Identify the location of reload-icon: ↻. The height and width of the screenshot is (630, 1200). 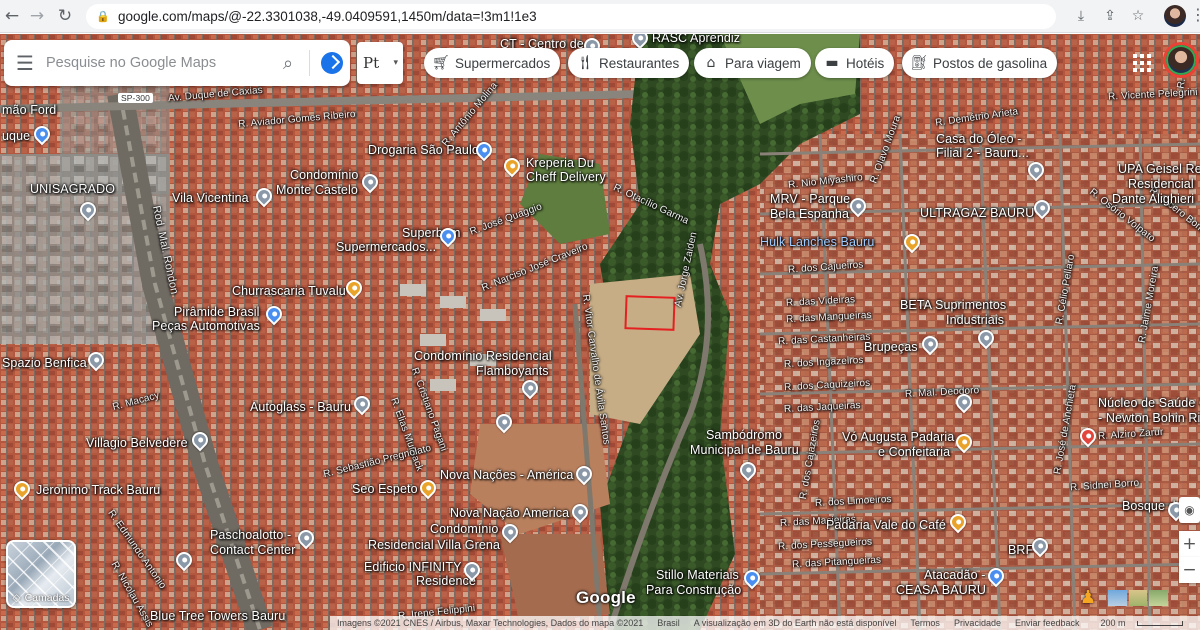
(65, 16).